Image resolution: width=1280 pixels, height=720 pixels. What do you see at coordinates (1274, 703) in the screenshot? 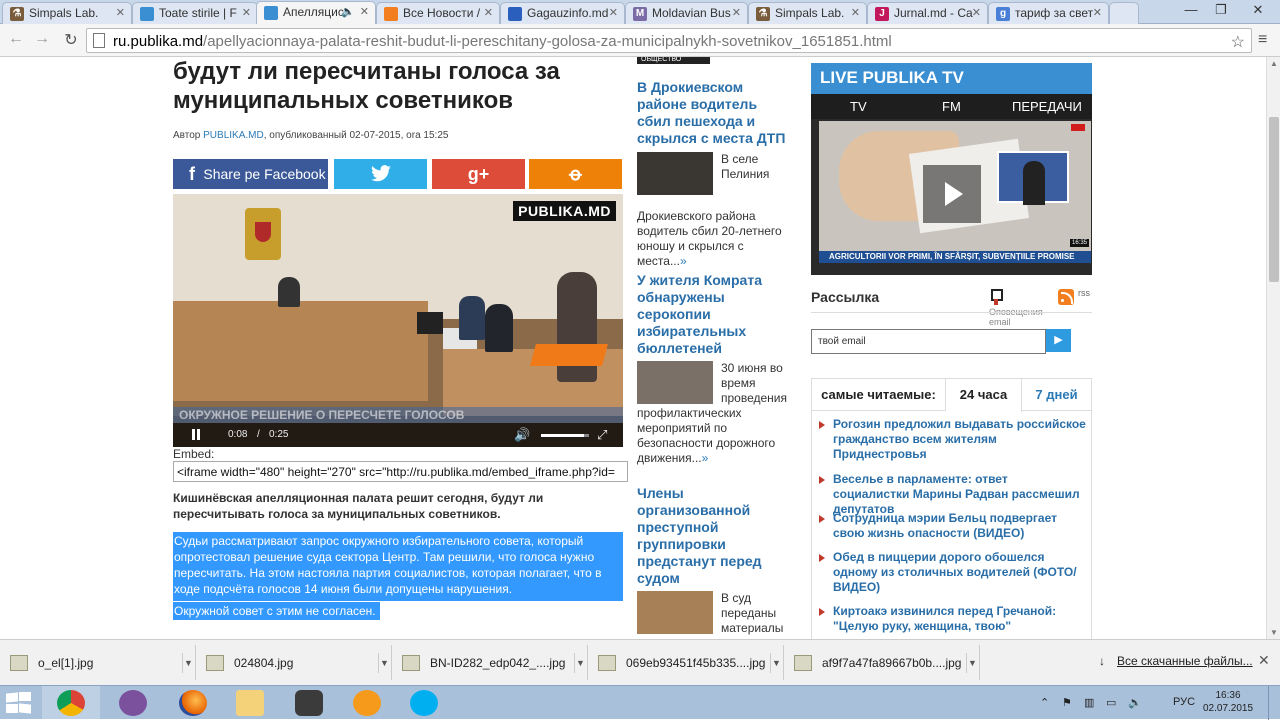
I see `show-desktop-button` at bounding box center [1274, 703].